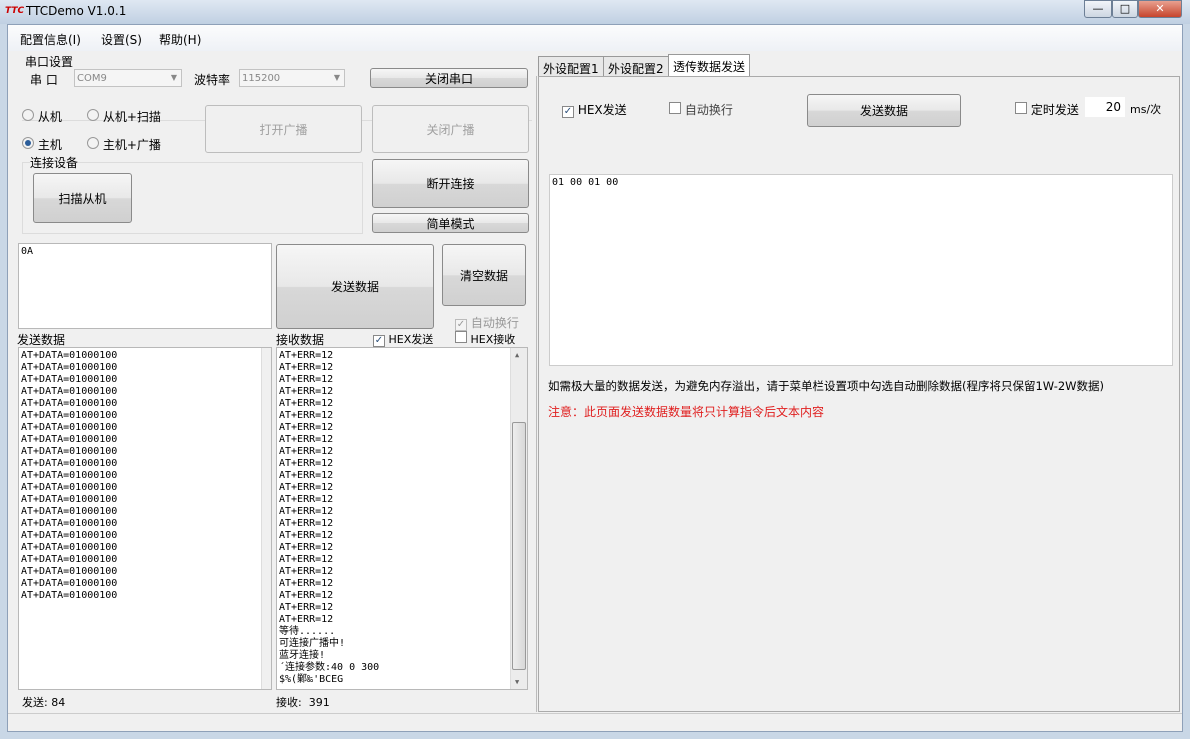 The width and height of the screenshot is (1190, 739). I want to click on mode-label: 主机+广播, so click(131, 145).